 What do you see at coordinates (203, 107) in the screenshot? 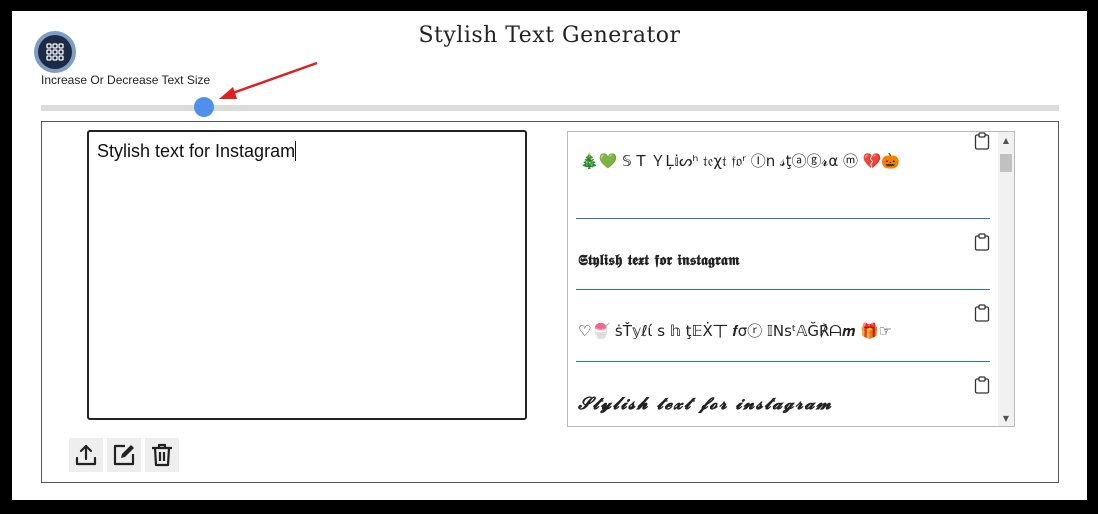
I see `text-size-slider-thumb` at bounding box center [203, 107].